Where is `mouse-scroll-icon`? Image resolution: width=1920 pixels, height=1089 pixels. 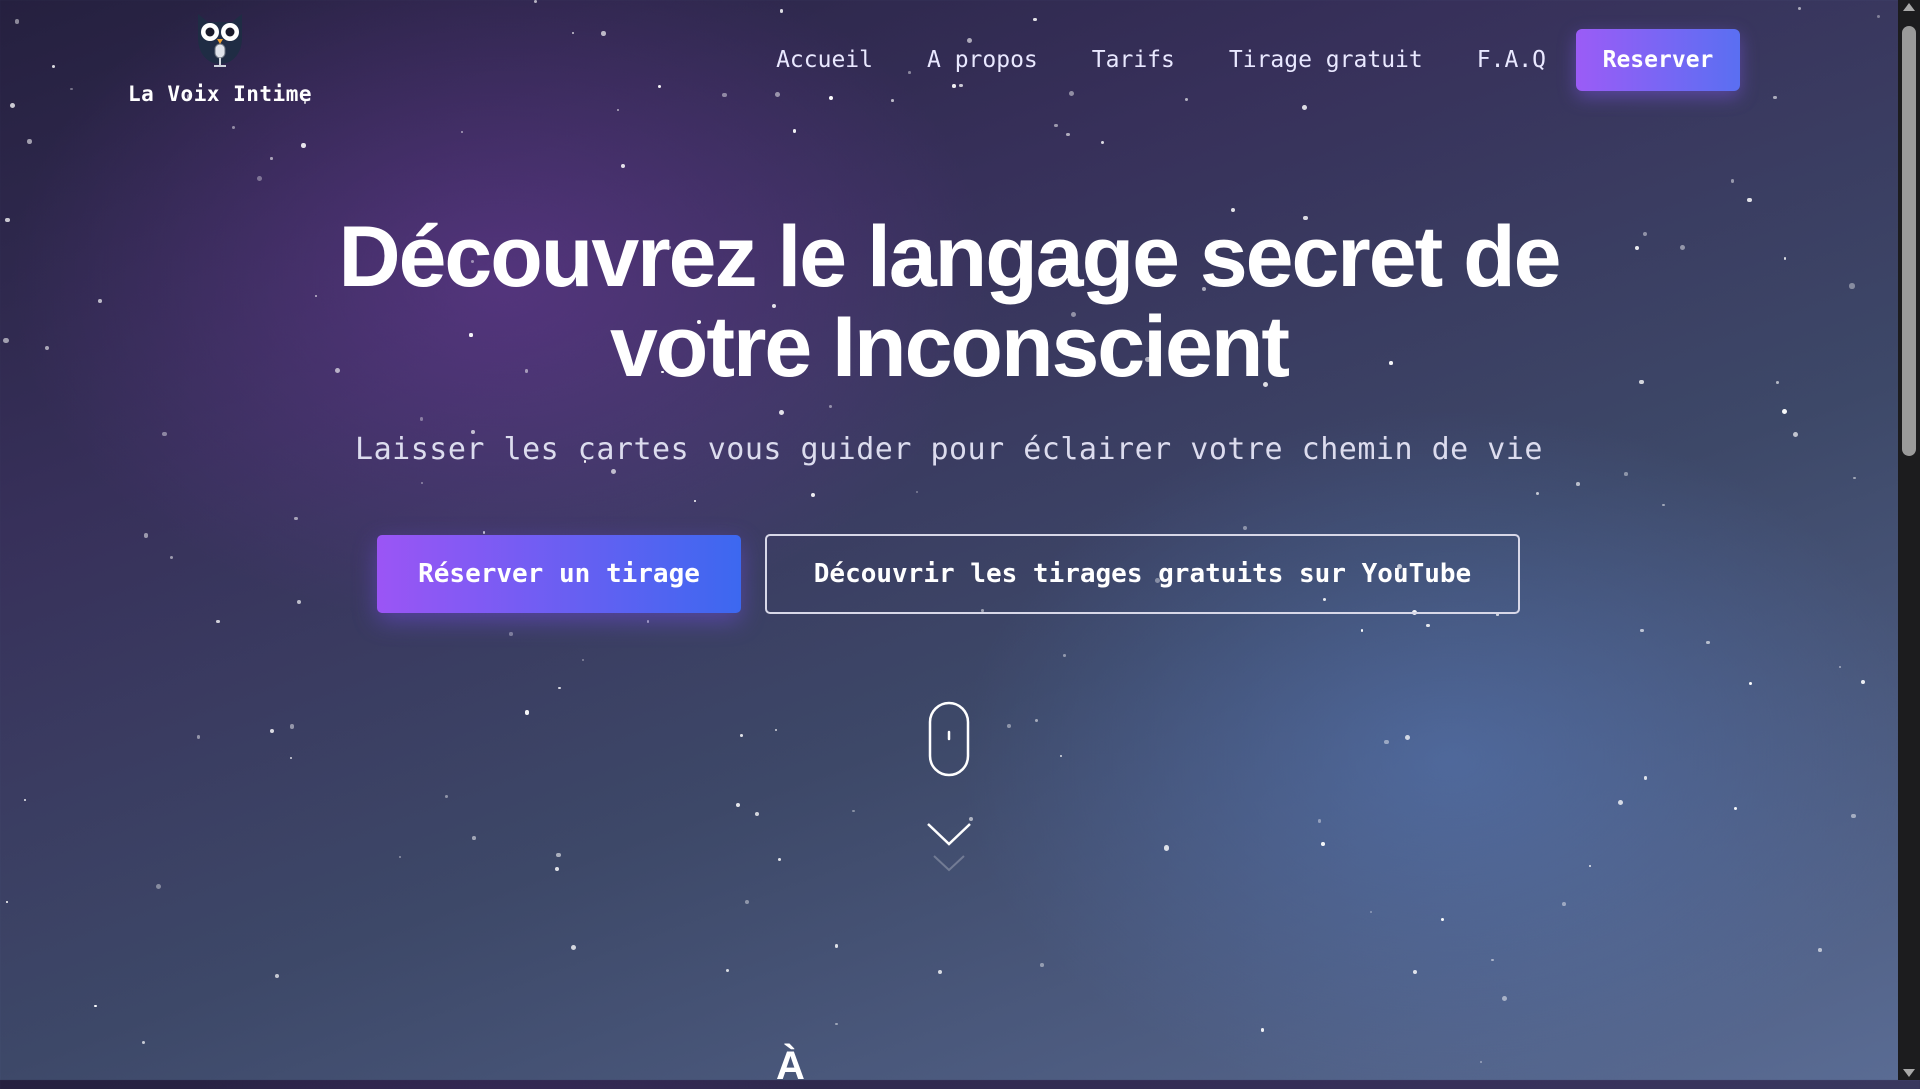 mouse-scroll-icon is located at coordinates (949, 739).